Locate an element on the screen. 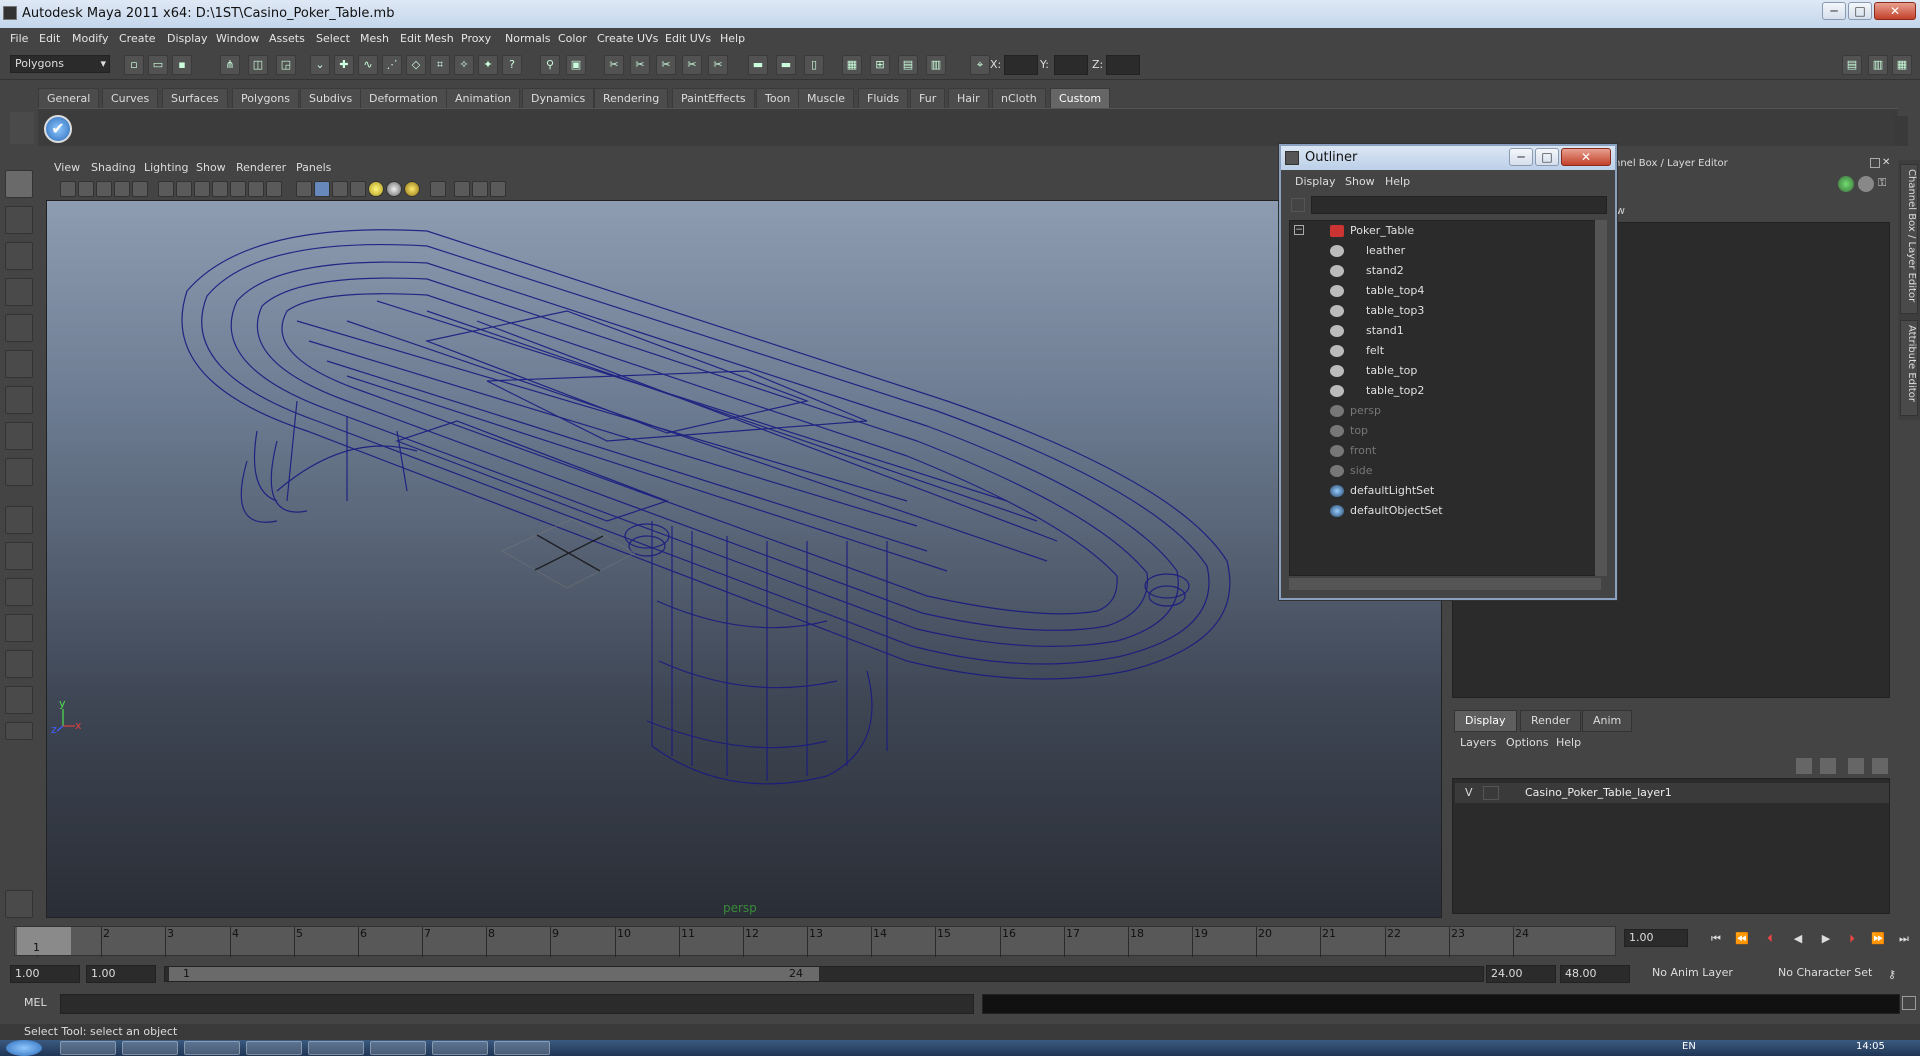 Image resolution: width=1920 pixels, height=1056 pixels. shelf-tab-general: General is located at coordinates (69, 98).